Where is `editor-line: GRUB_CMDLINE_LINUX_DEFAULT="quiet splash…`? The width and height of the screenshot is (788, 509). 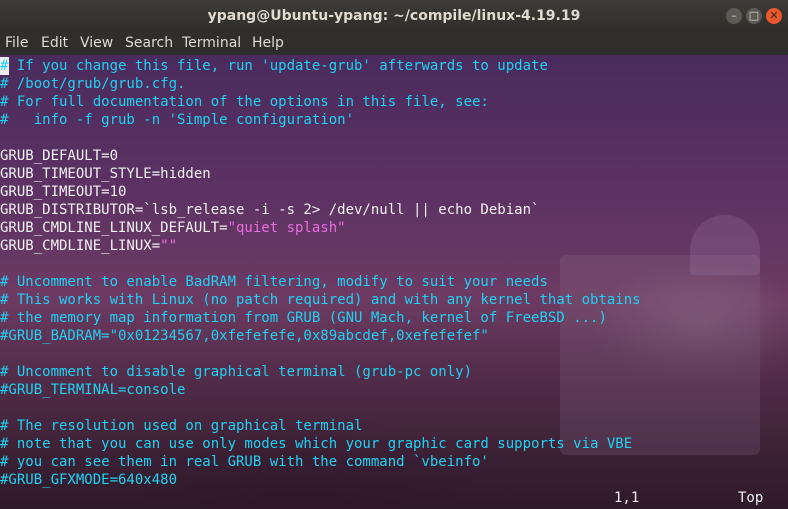 editor-line: GRUB_CMDLINE_LINUX_DEFAULT="quiet splash… is located at coordinates (173, 228).